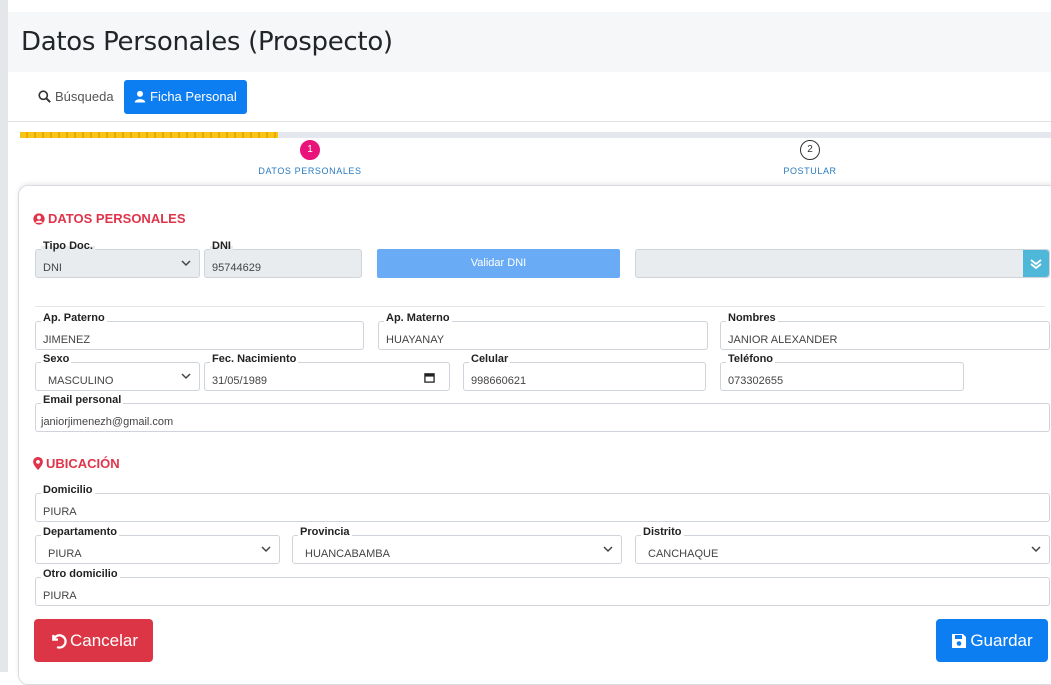 The width and height of the screenshot is (1051, 685). What do you see at coordinates (221, 246) in the screenshot?
I see `dni-label: DNI` at bounding box center [221, 246].